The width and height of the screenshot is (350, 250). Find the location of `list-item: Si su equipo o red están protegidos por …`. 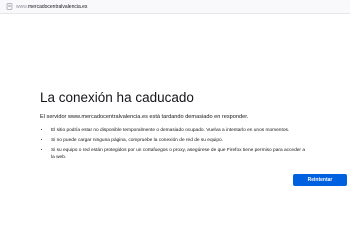

list-item: Si su equipo o red están protegidos por … is located at coordinates (180, 154).